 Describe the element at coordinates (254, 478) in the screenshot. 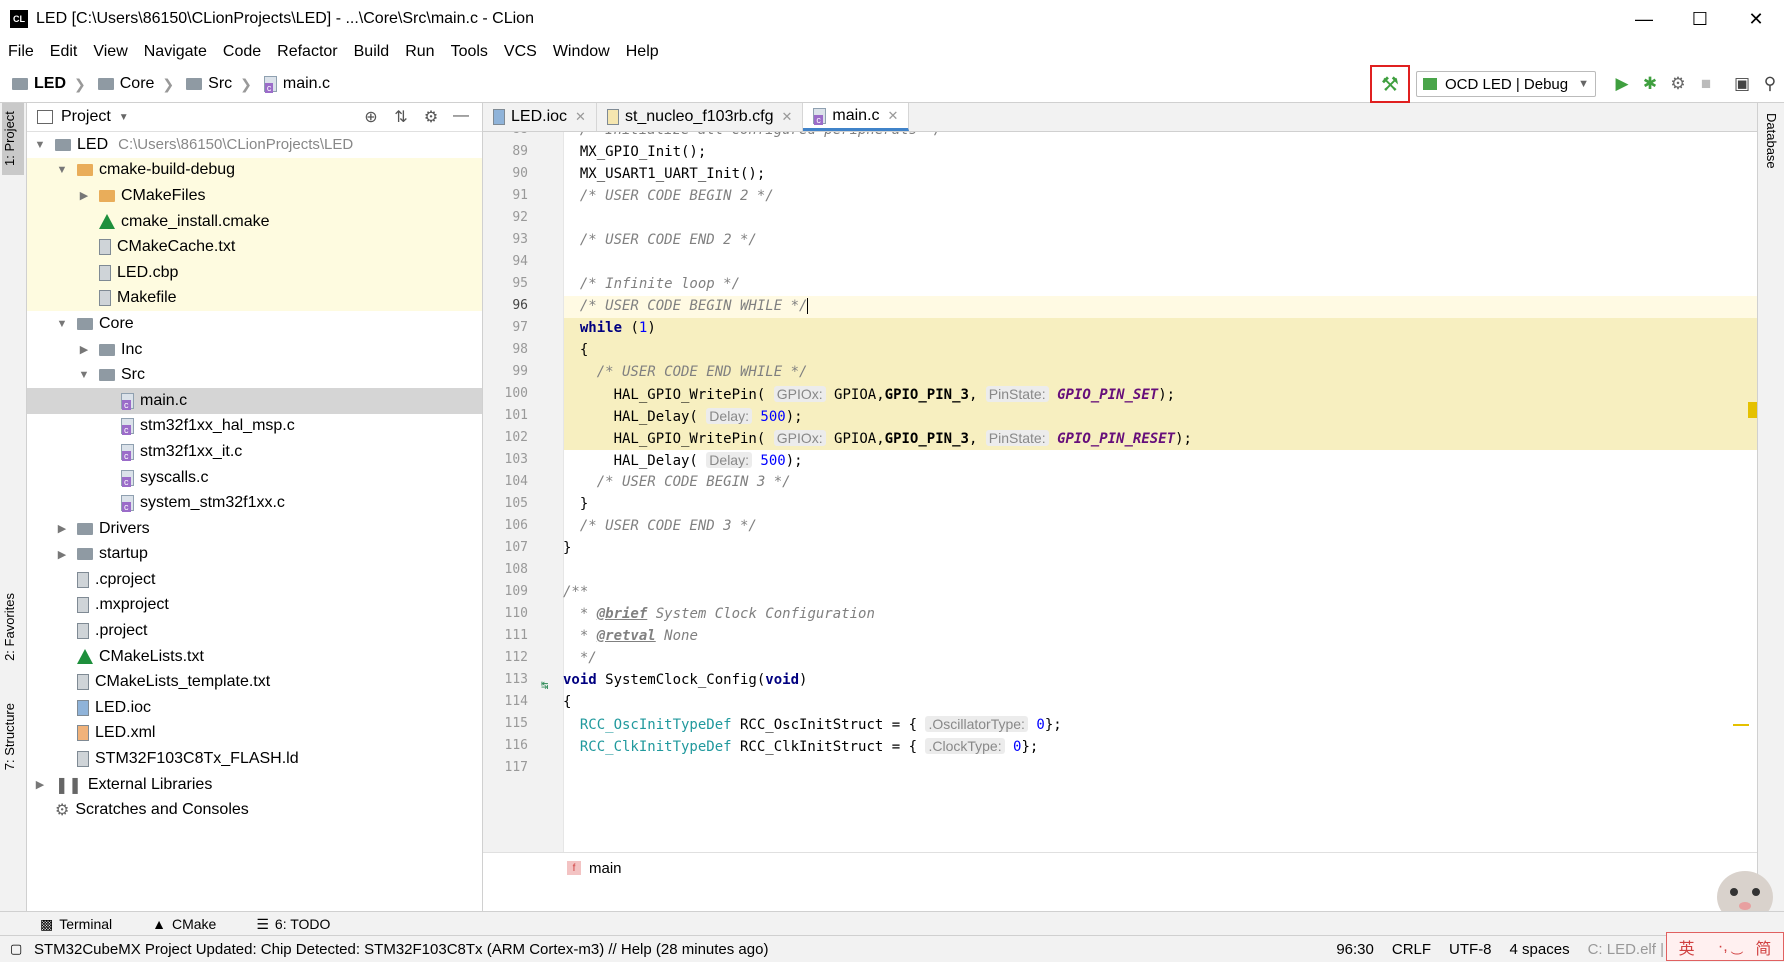

I see `tree-item-syscalls: syscalls.c` at that location.